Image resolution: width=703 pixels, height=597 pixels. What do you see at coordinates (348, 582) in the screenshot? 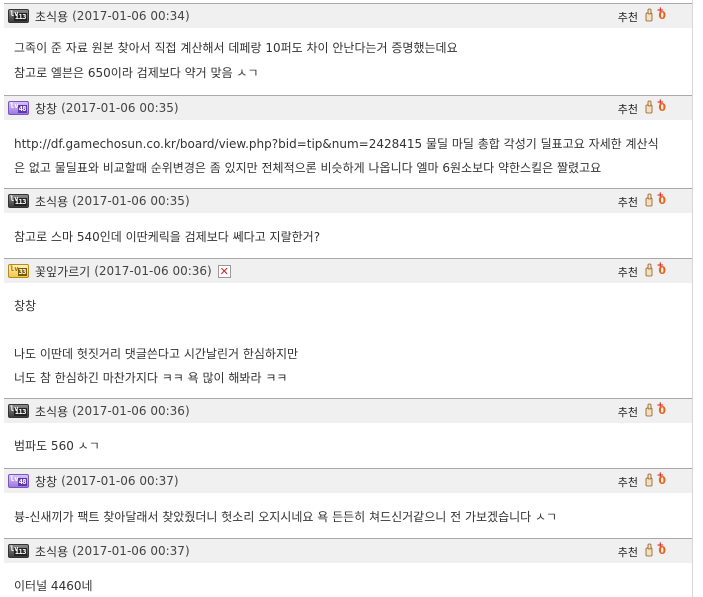
I see `comment-body: 이터널 4460네` at bounding box center [348, 582].